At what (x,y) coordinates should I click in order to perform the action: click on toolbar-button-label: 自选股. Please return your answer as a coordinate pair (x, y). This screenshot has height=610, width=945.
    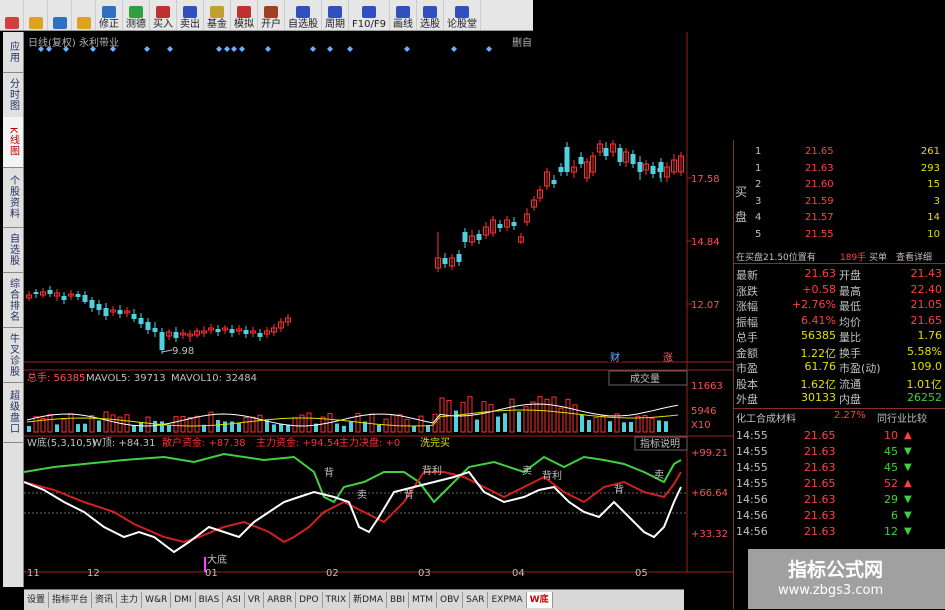
    Looking at the image, I should click on (303, 24).